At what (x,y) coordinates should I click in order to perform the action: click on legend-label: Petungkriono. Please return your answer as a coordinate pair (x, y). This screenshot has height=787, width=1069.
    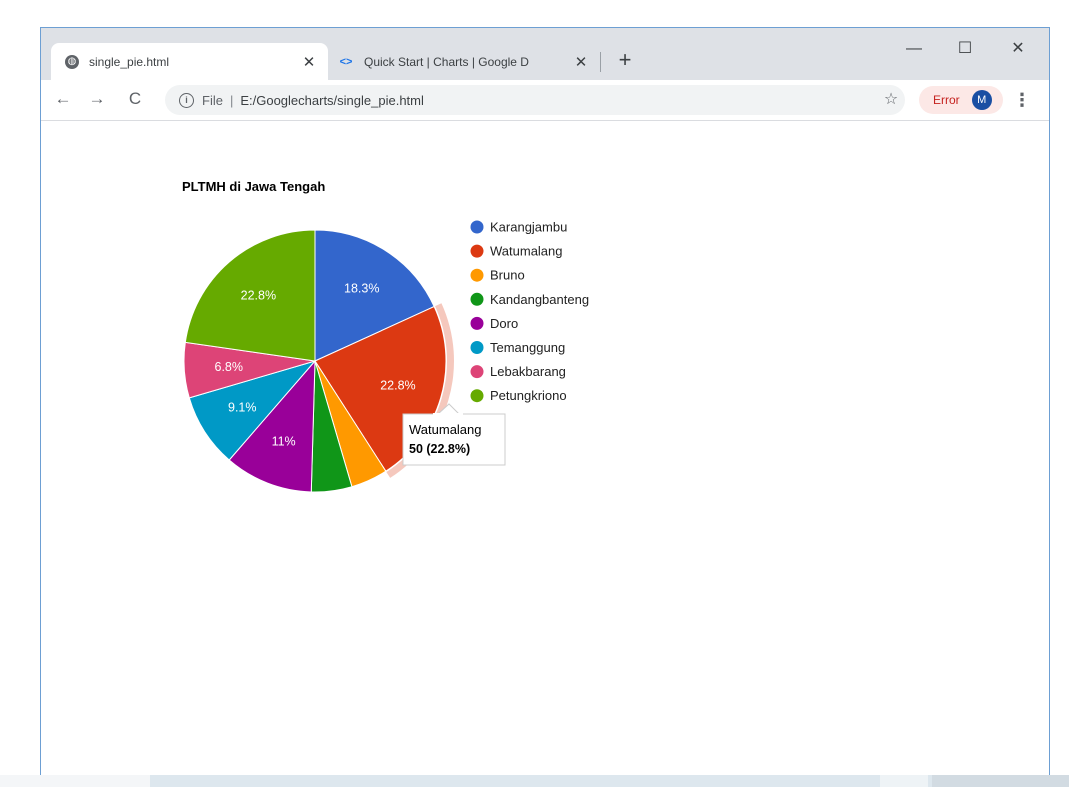
    Looking at the image, I should click on (528, 395).